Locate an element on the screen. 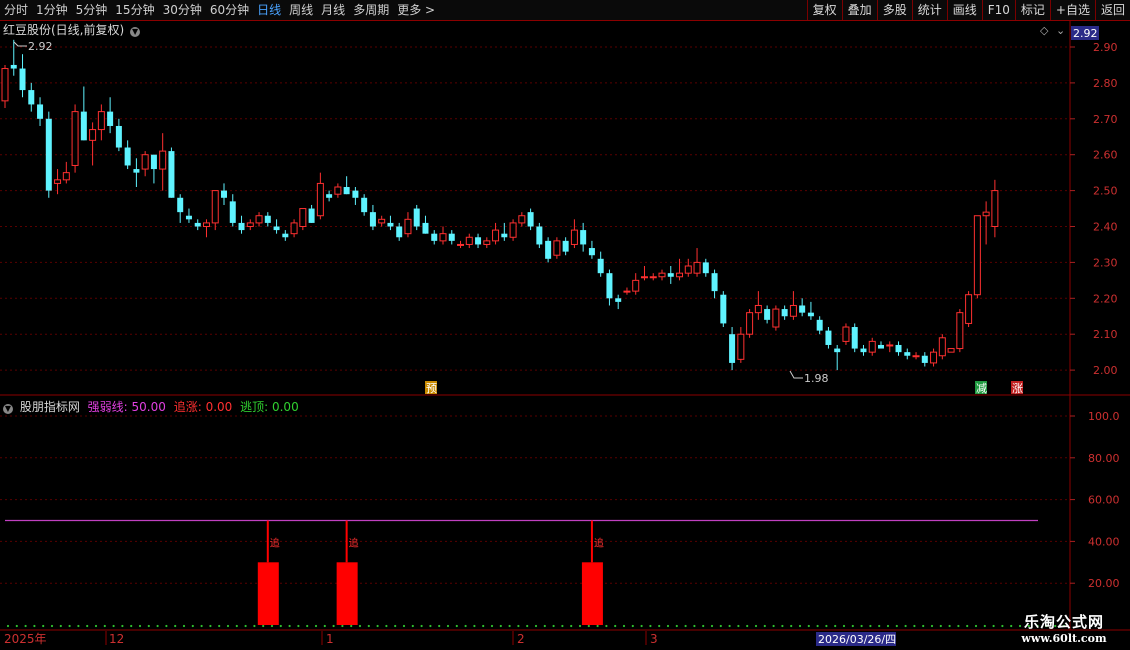  price-axis-label: 2.90 is located at coordinates (1105, 47).